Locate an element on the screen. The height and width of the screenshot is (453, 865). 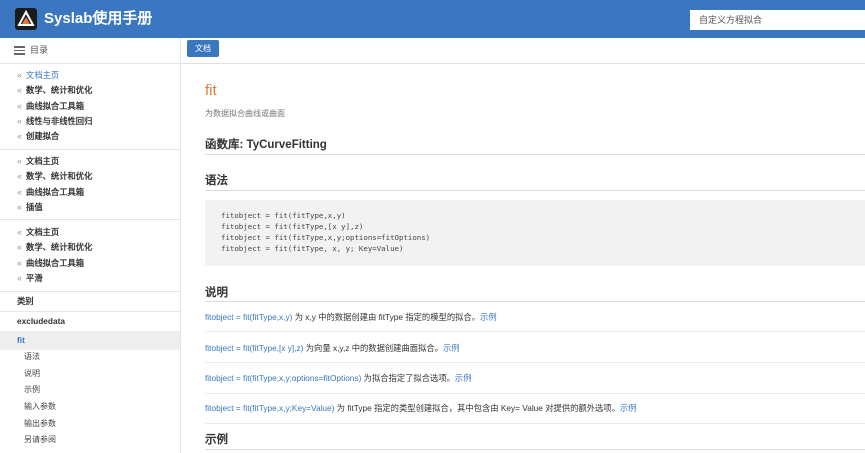
toc-toggle: 目录 is located at coordinates (31, 50).